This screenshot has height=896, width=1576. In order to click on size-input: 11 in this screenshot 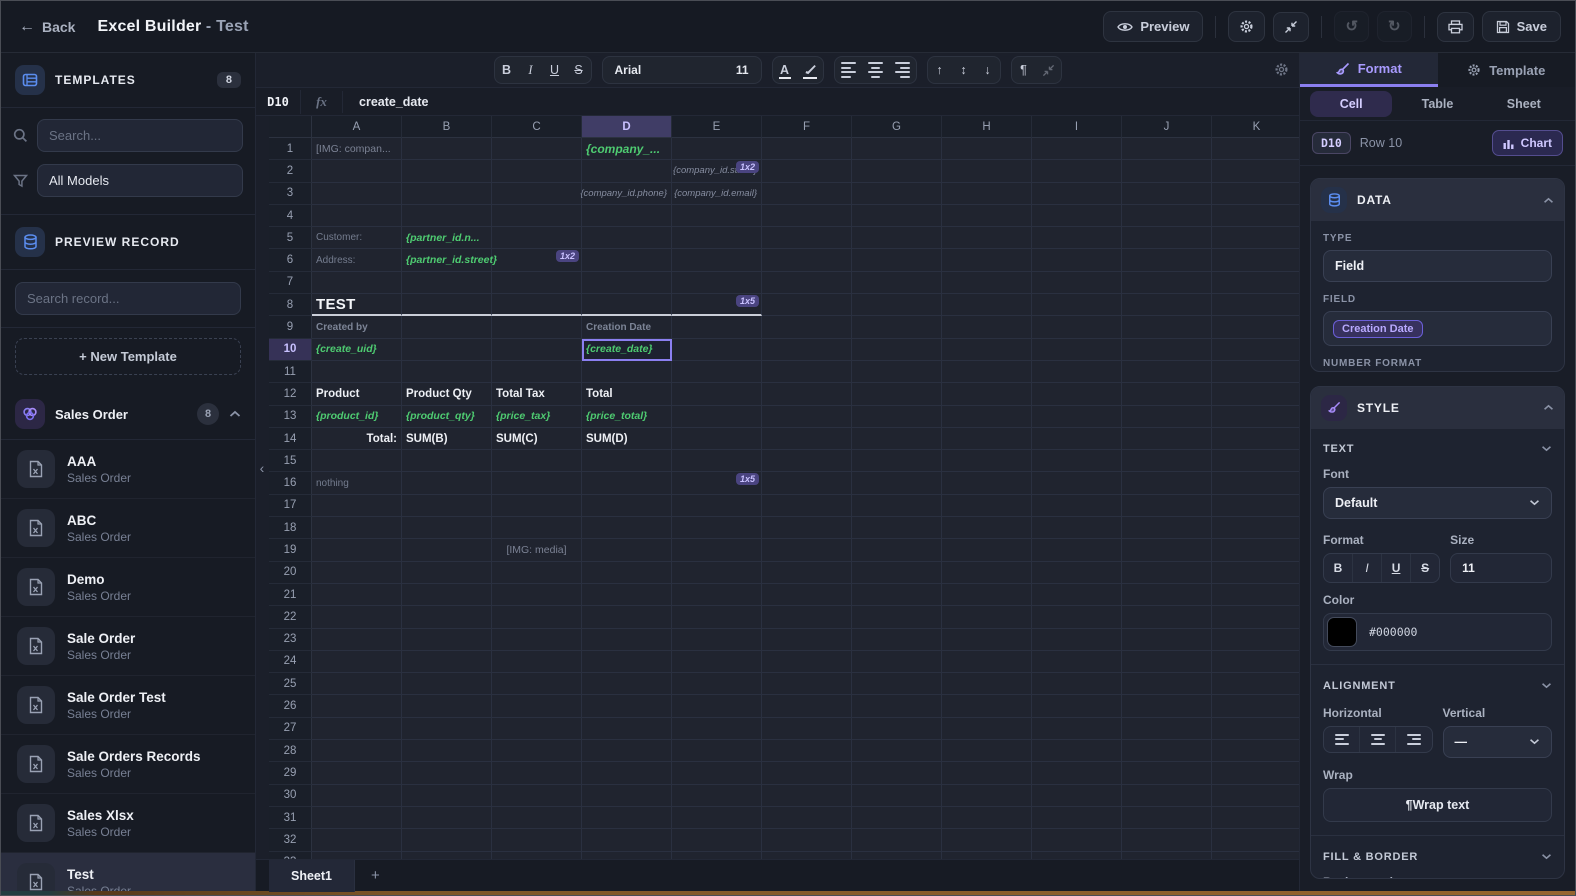, I will do `click(1501, 567)`.